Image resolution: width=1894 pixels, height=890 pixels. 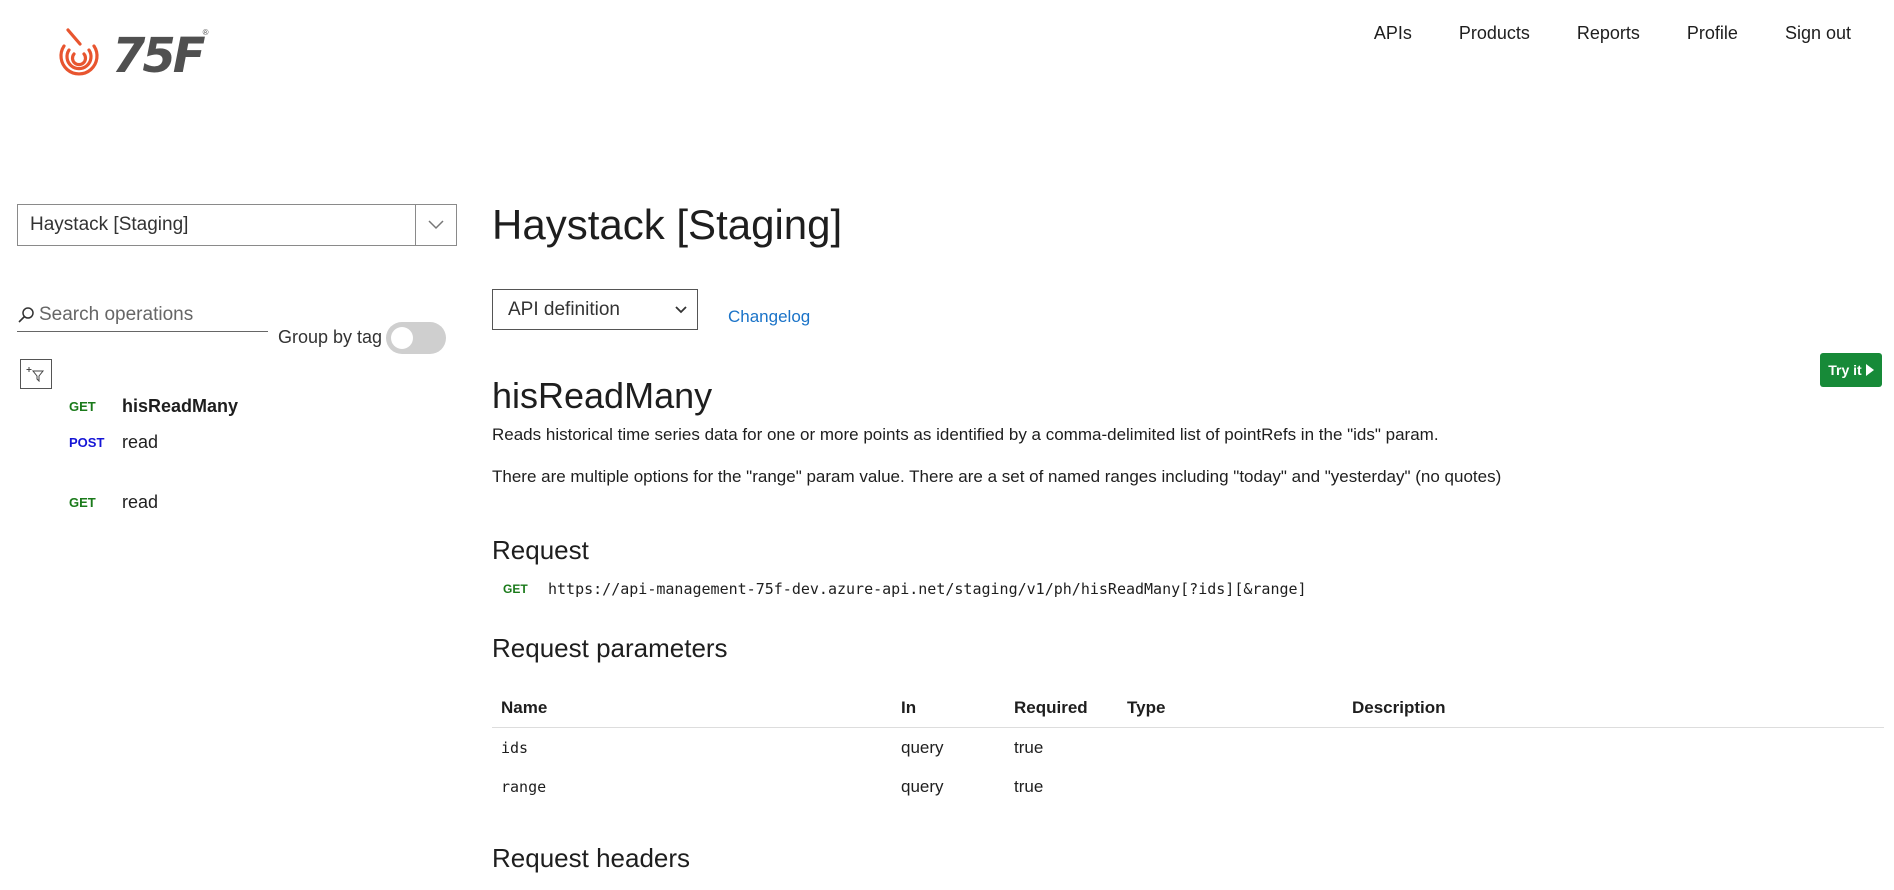 I want to click on operation-name: hisReadMany, so click(x=180, y=406).